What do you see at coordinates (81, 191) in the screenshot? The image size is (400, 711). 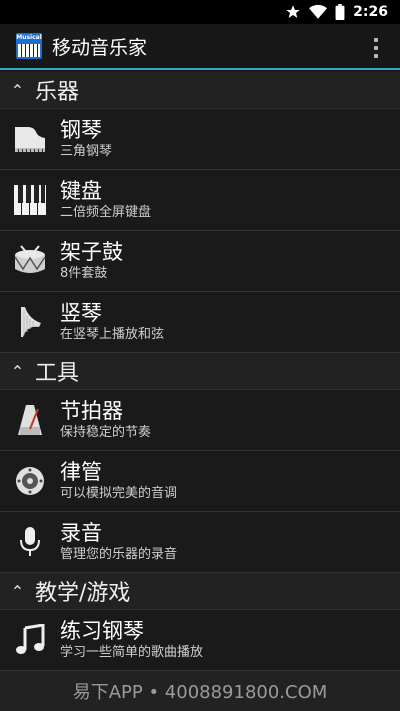 I see `item-title: 键盘` at bounding box center [81, 191].